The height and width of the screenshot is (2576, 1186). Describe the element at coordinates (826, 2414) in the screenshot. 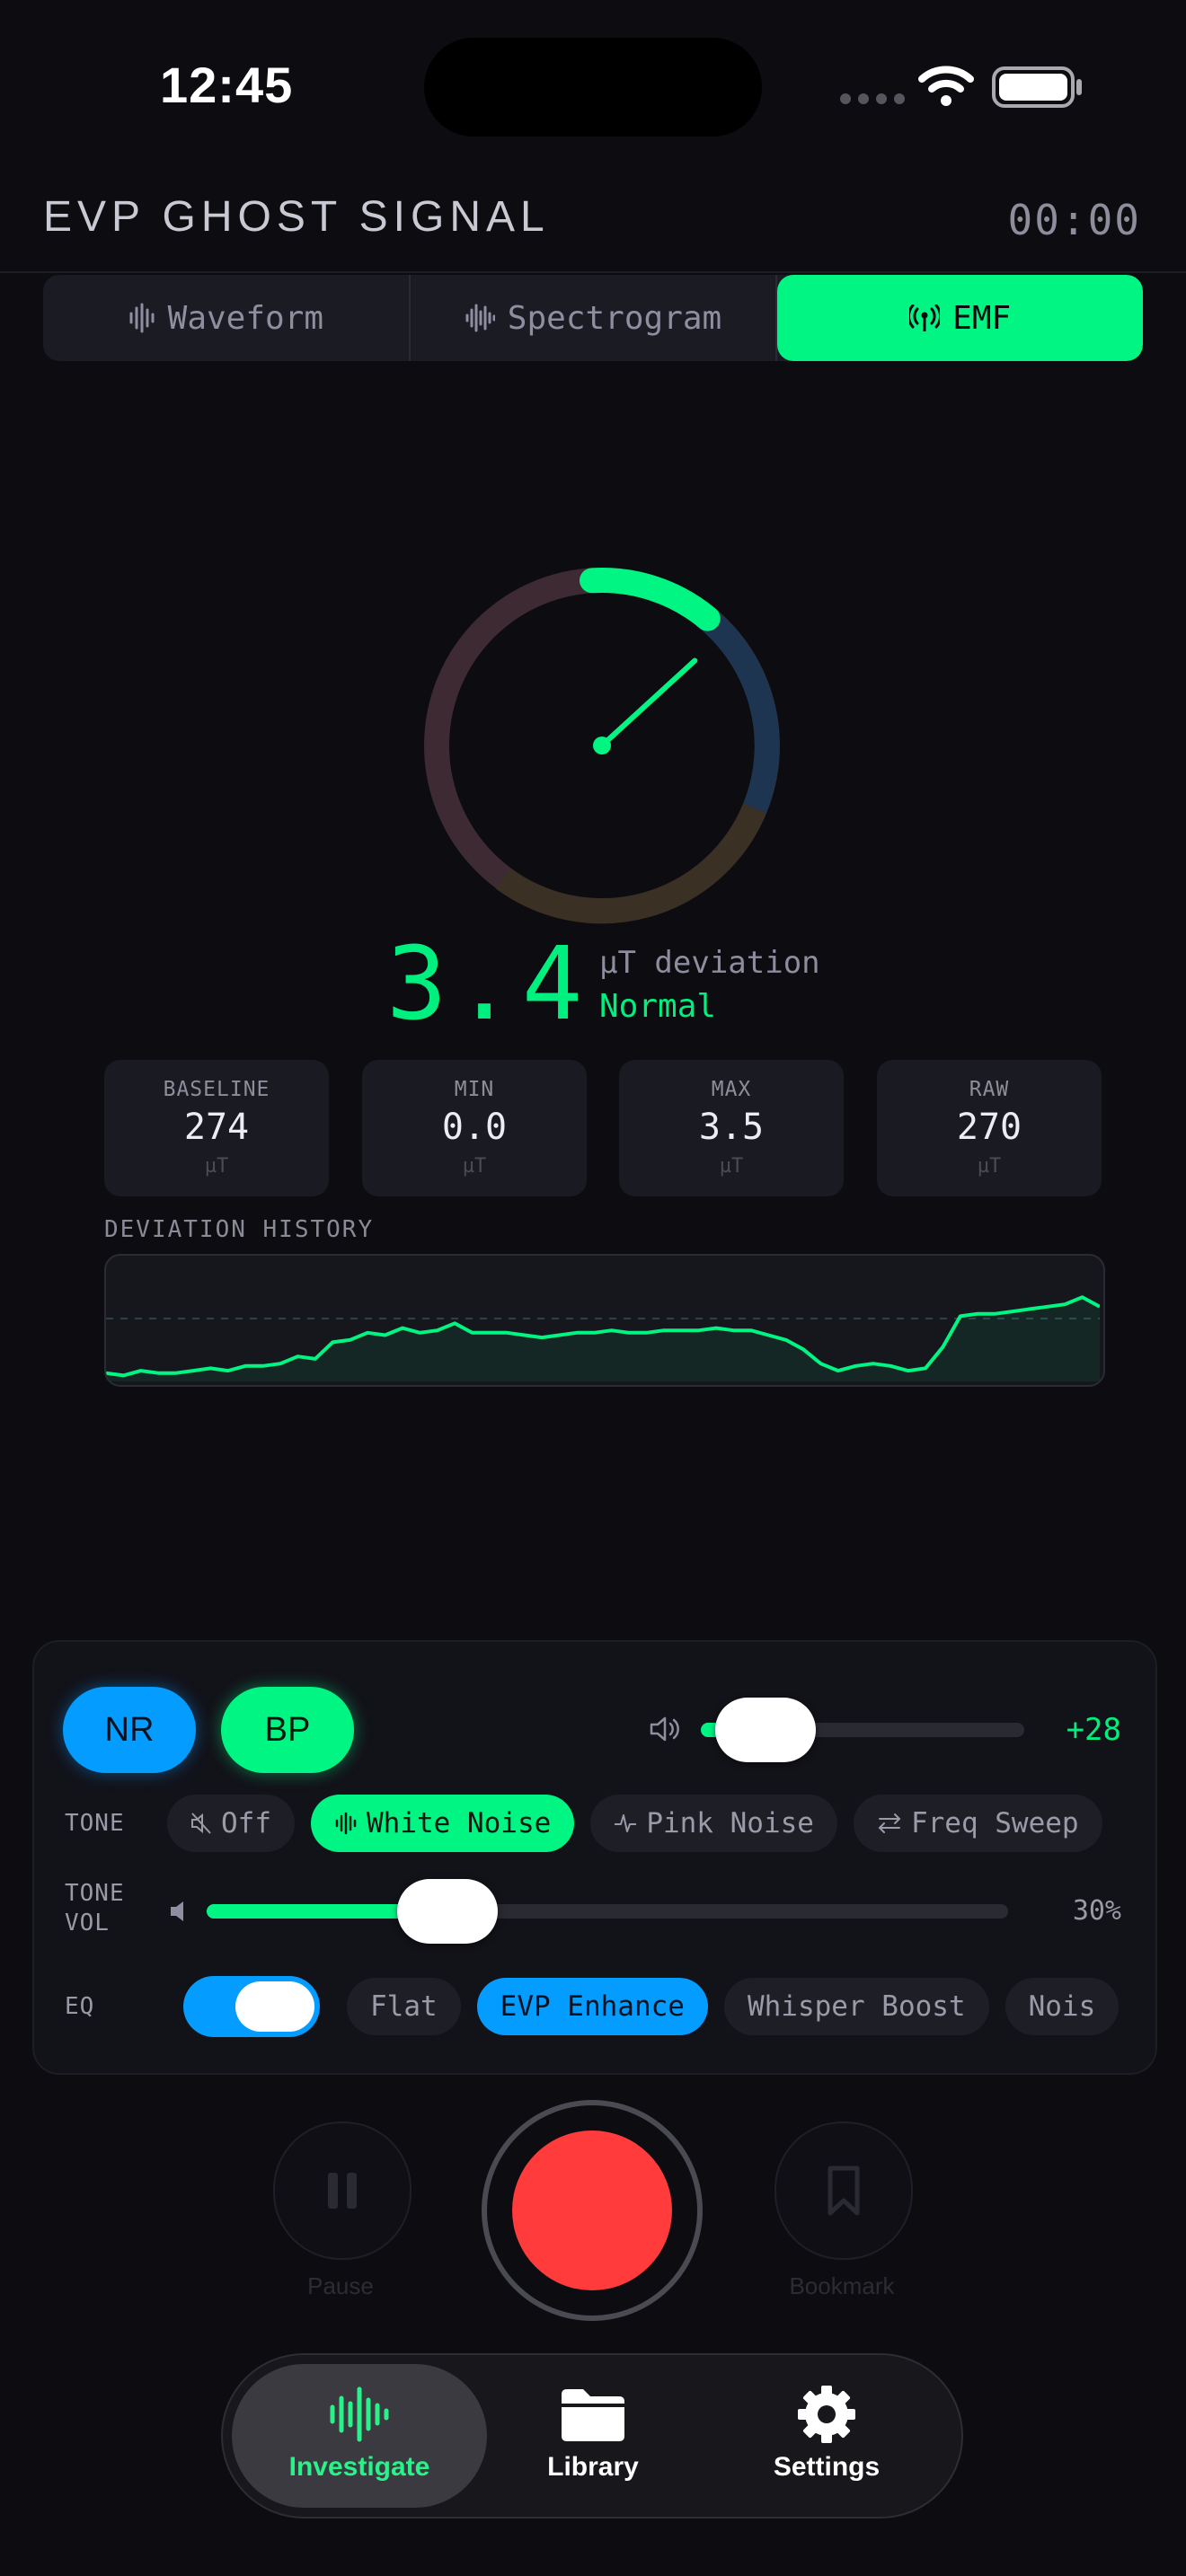

I see `gear-icon` at that location.